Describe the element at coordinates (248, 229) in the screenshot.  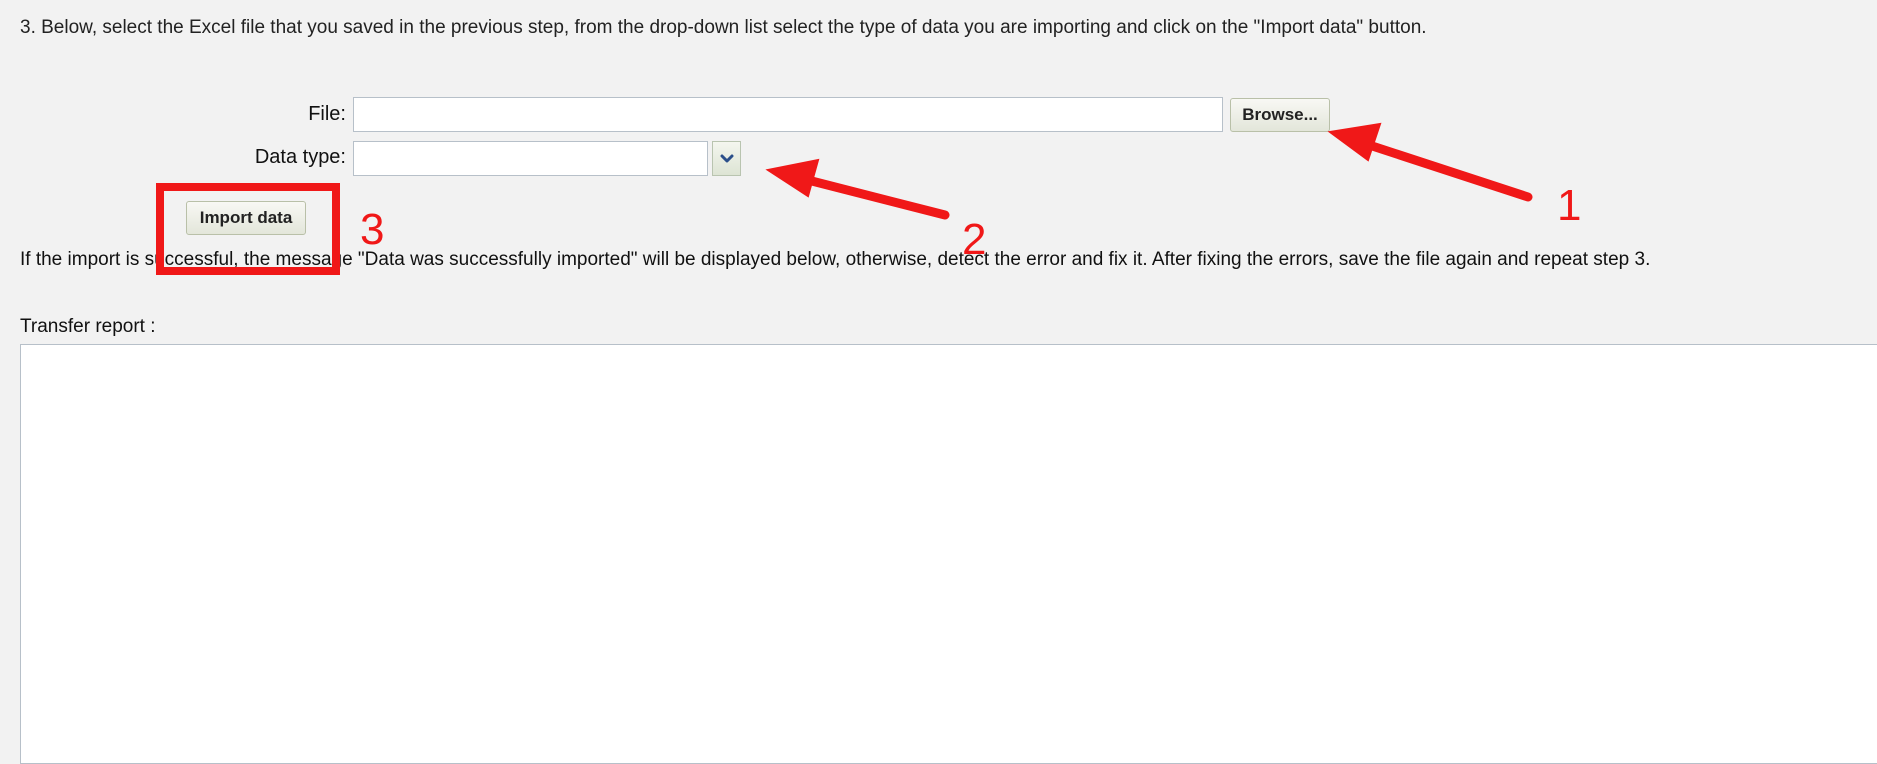
I see `annotation-highlight-box` at that location.